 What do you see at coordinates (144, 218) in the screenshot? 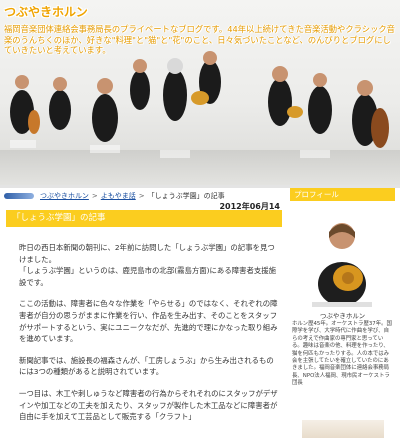
I see `post-title: 「しょうぶ学園」の記事` at bounding box center [144, 218].